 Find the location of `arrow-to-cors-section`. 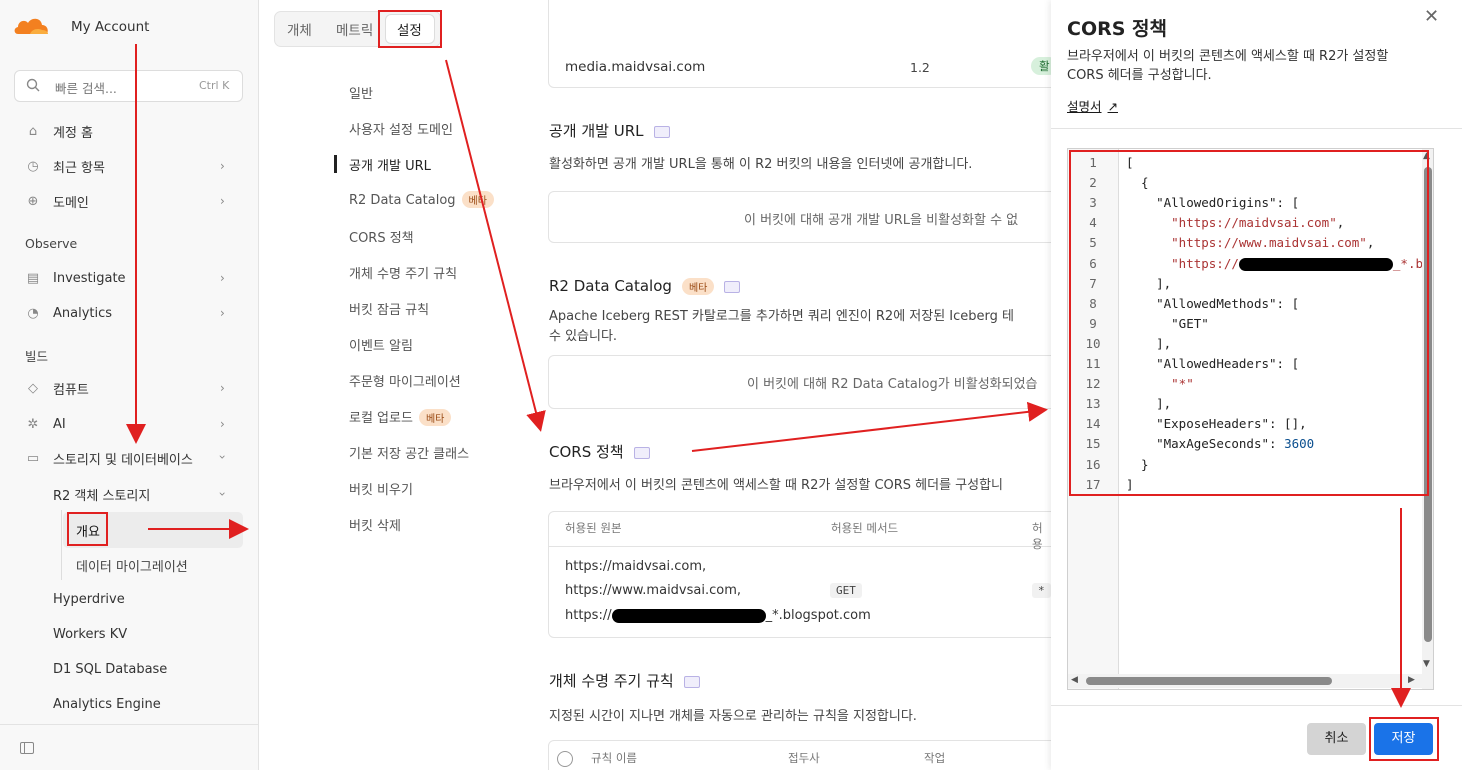

arrow-to-cors-section is located at coordinates (495, 245).